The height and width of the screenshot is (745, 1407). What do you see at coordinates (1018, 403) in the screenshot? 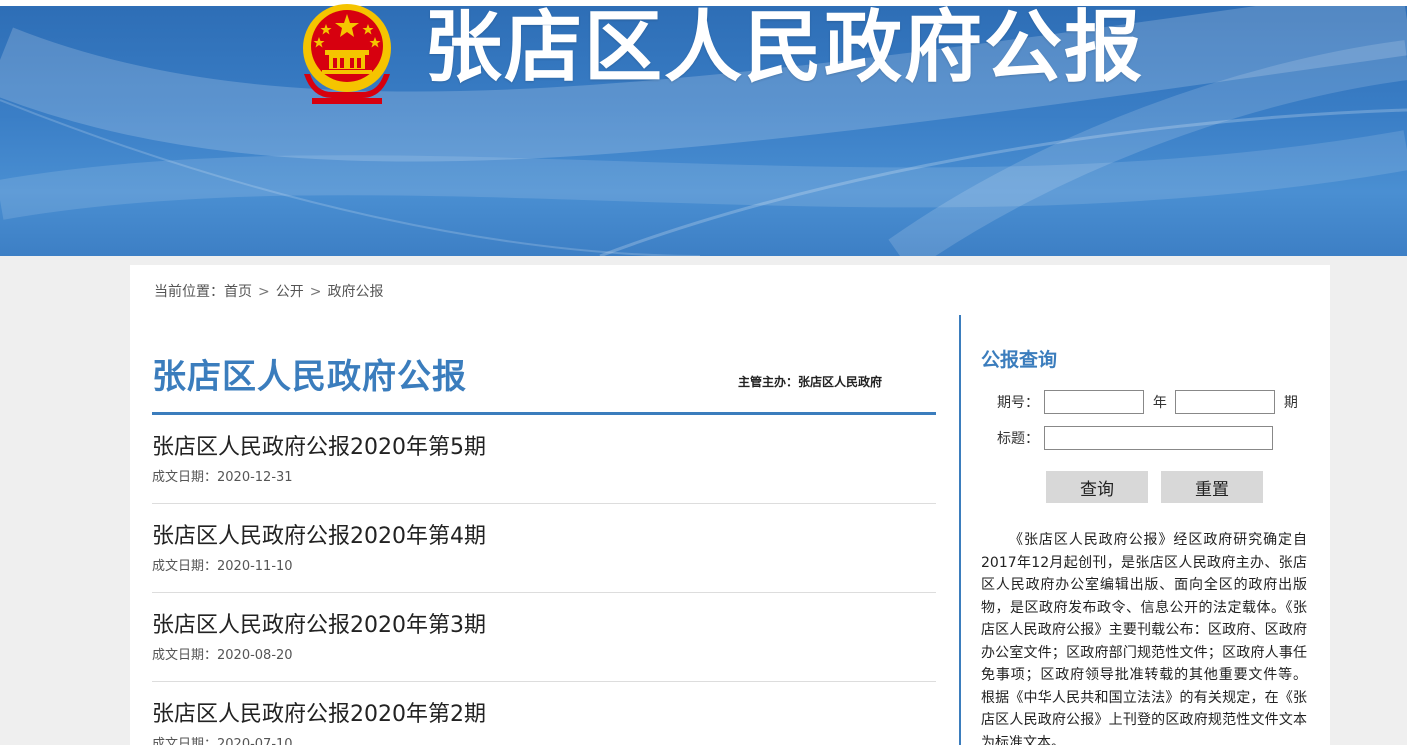
I see `period-label: 期号：` at bounding box center [1018, 403].